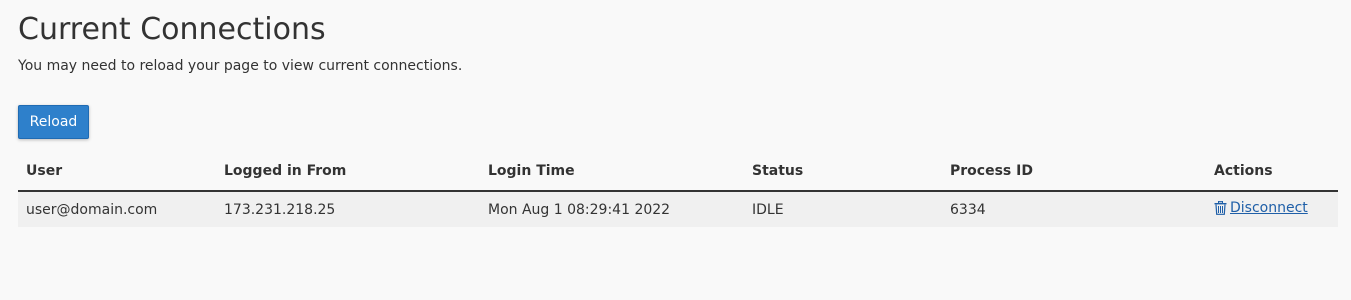  Describe the element at coordinates (348, 209) in the screenshot. I see `cell-logged-in-from: 173.231.218.25` at that location.